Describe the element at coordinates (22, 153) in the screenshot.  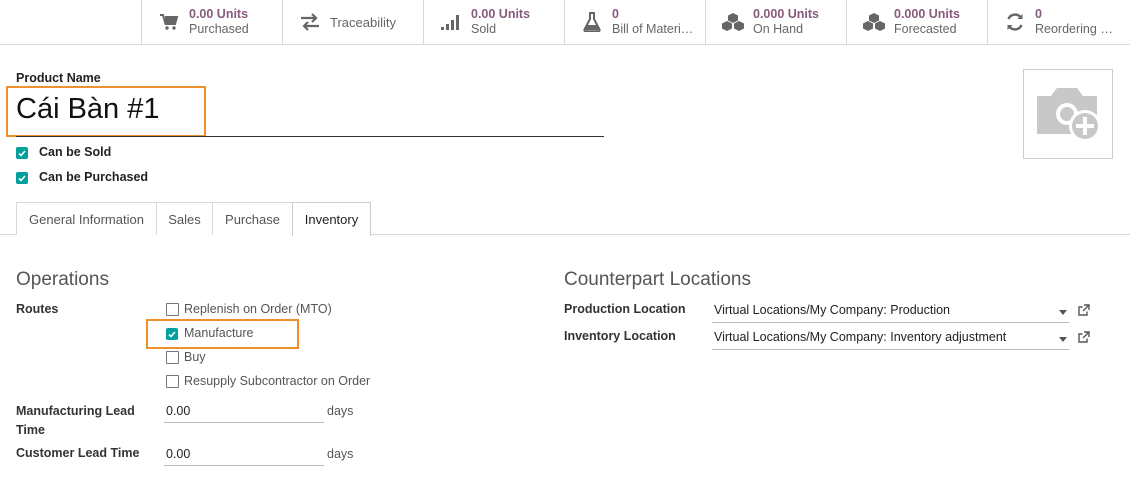
I see `can-be-sold-checkbox` at that location.